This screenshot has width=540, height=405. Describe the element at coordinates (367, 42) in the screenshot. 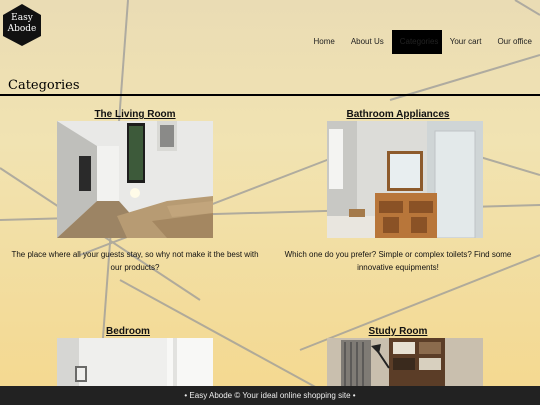

I see `nav-about-us: About Us` at that location.